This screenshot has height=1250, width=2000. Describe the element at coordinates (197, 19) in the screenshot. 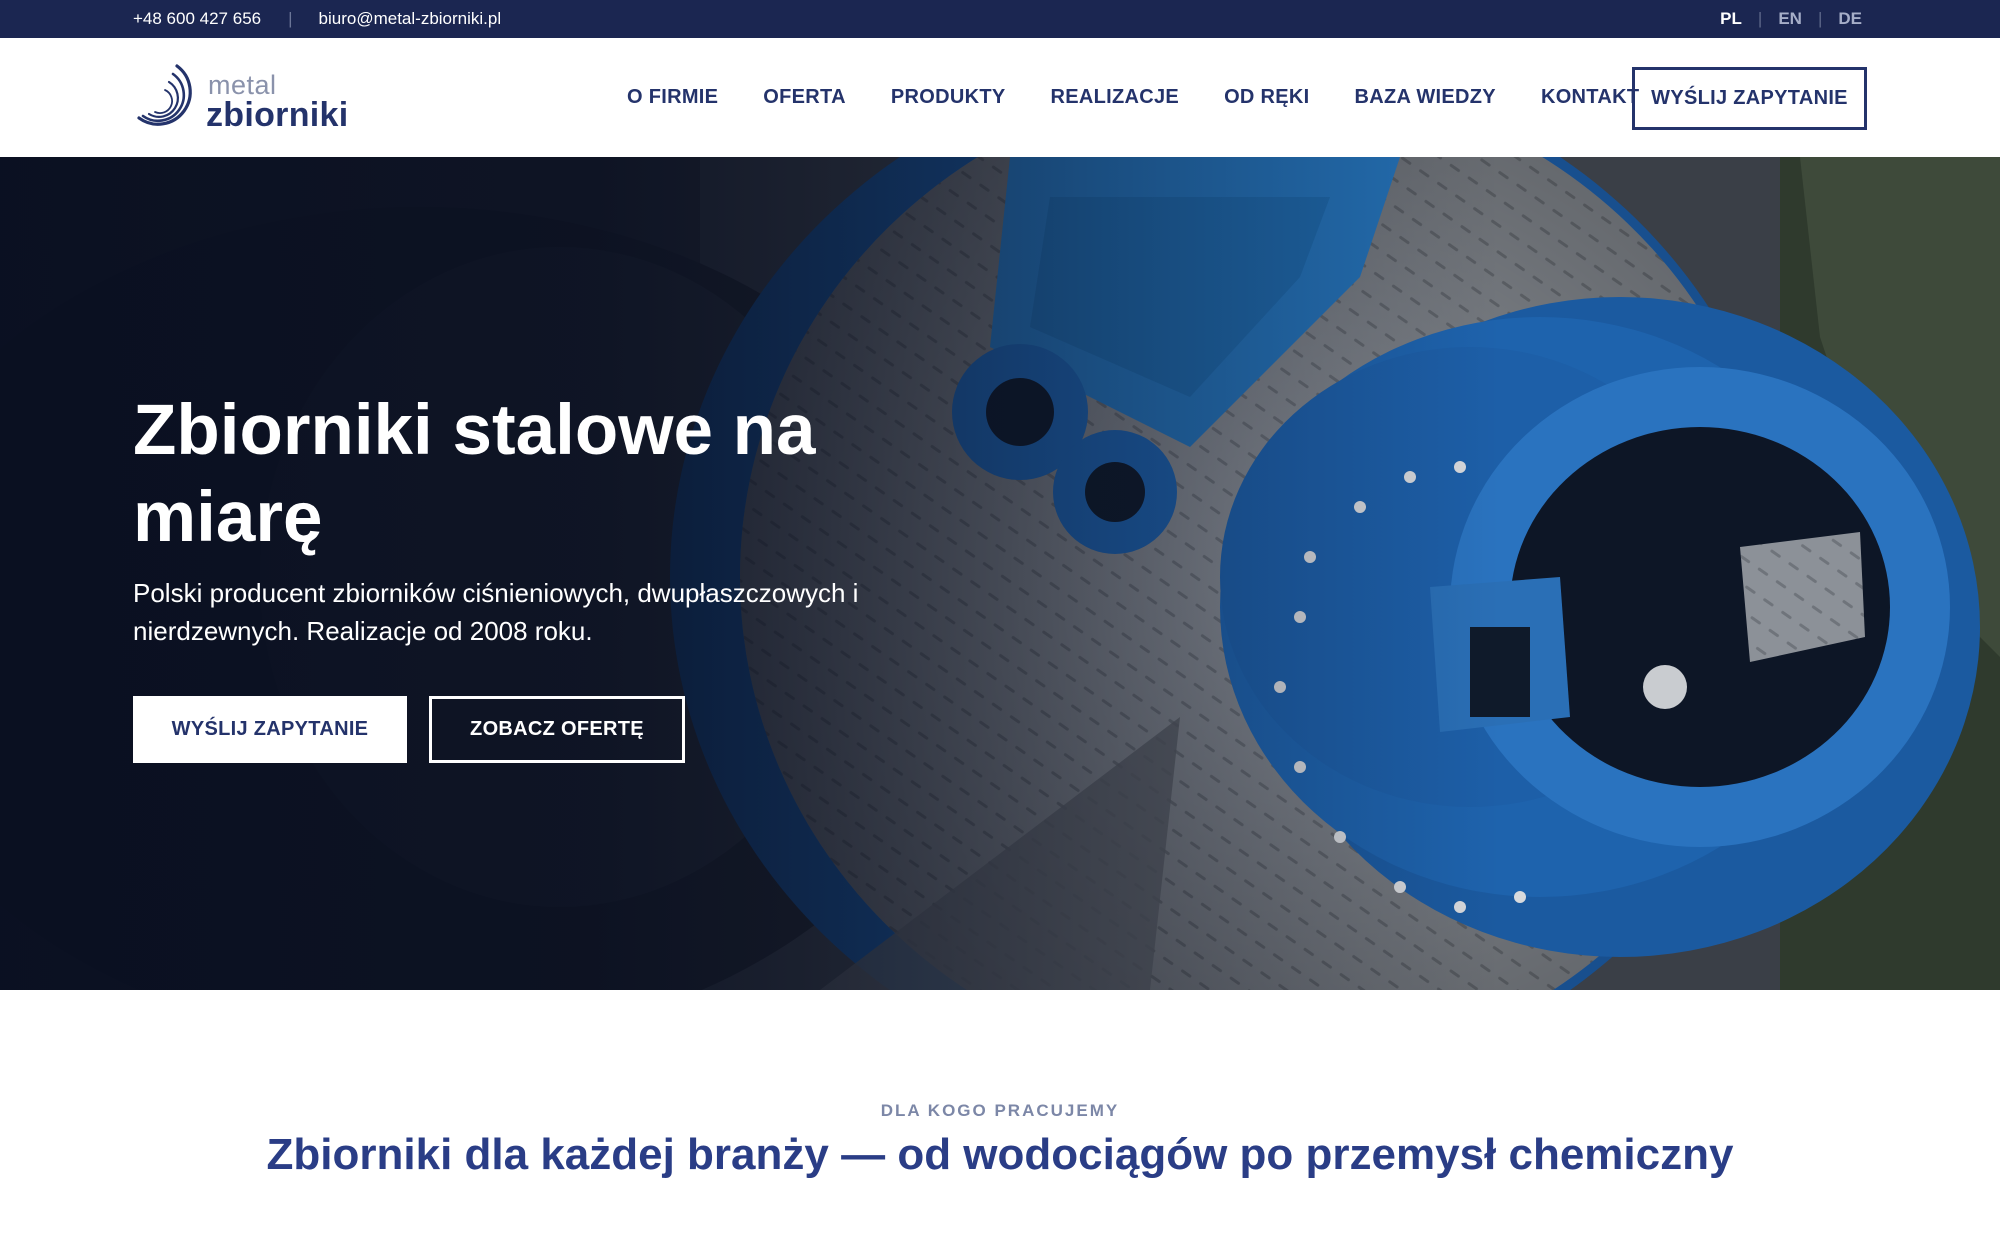

I see `phone-link: +48 600 427 656` at that location.